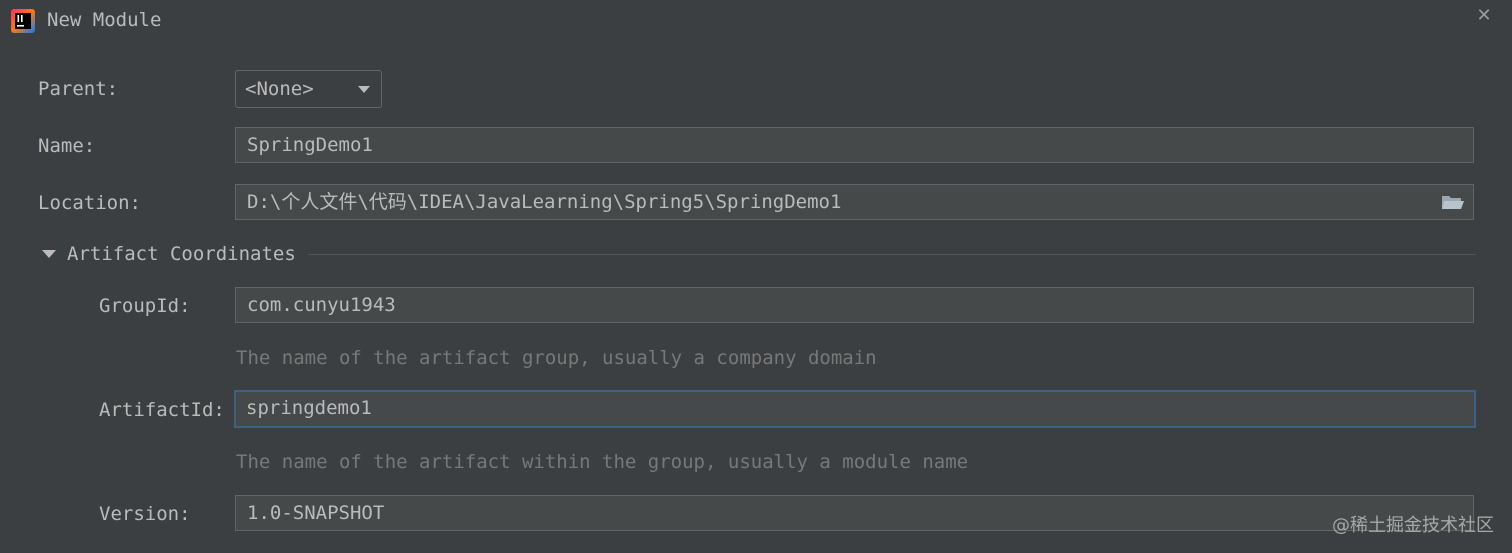  Describe the element at coordinates (892, 254) in the screenshot. I see `section-divider` at that location.